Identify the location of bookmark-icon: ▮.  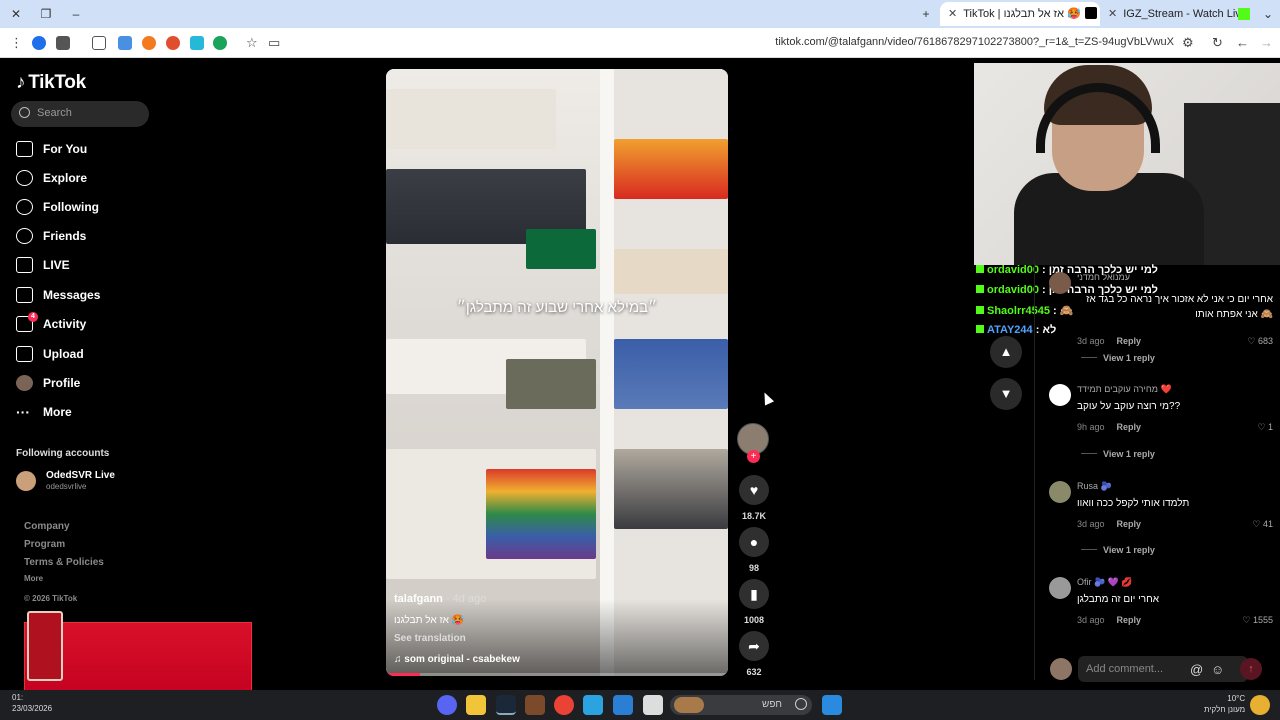
(754, 594).